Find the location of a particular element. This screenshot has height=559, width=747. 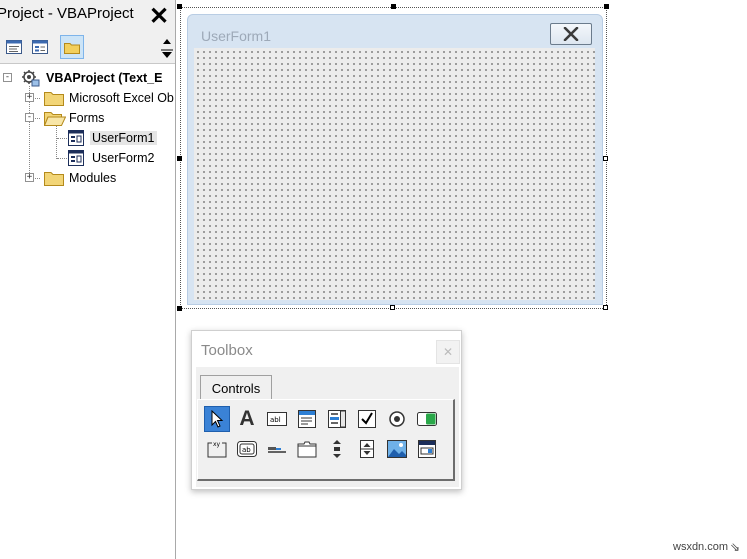

textbox-icon: abl is located at coordinates (277, 419).